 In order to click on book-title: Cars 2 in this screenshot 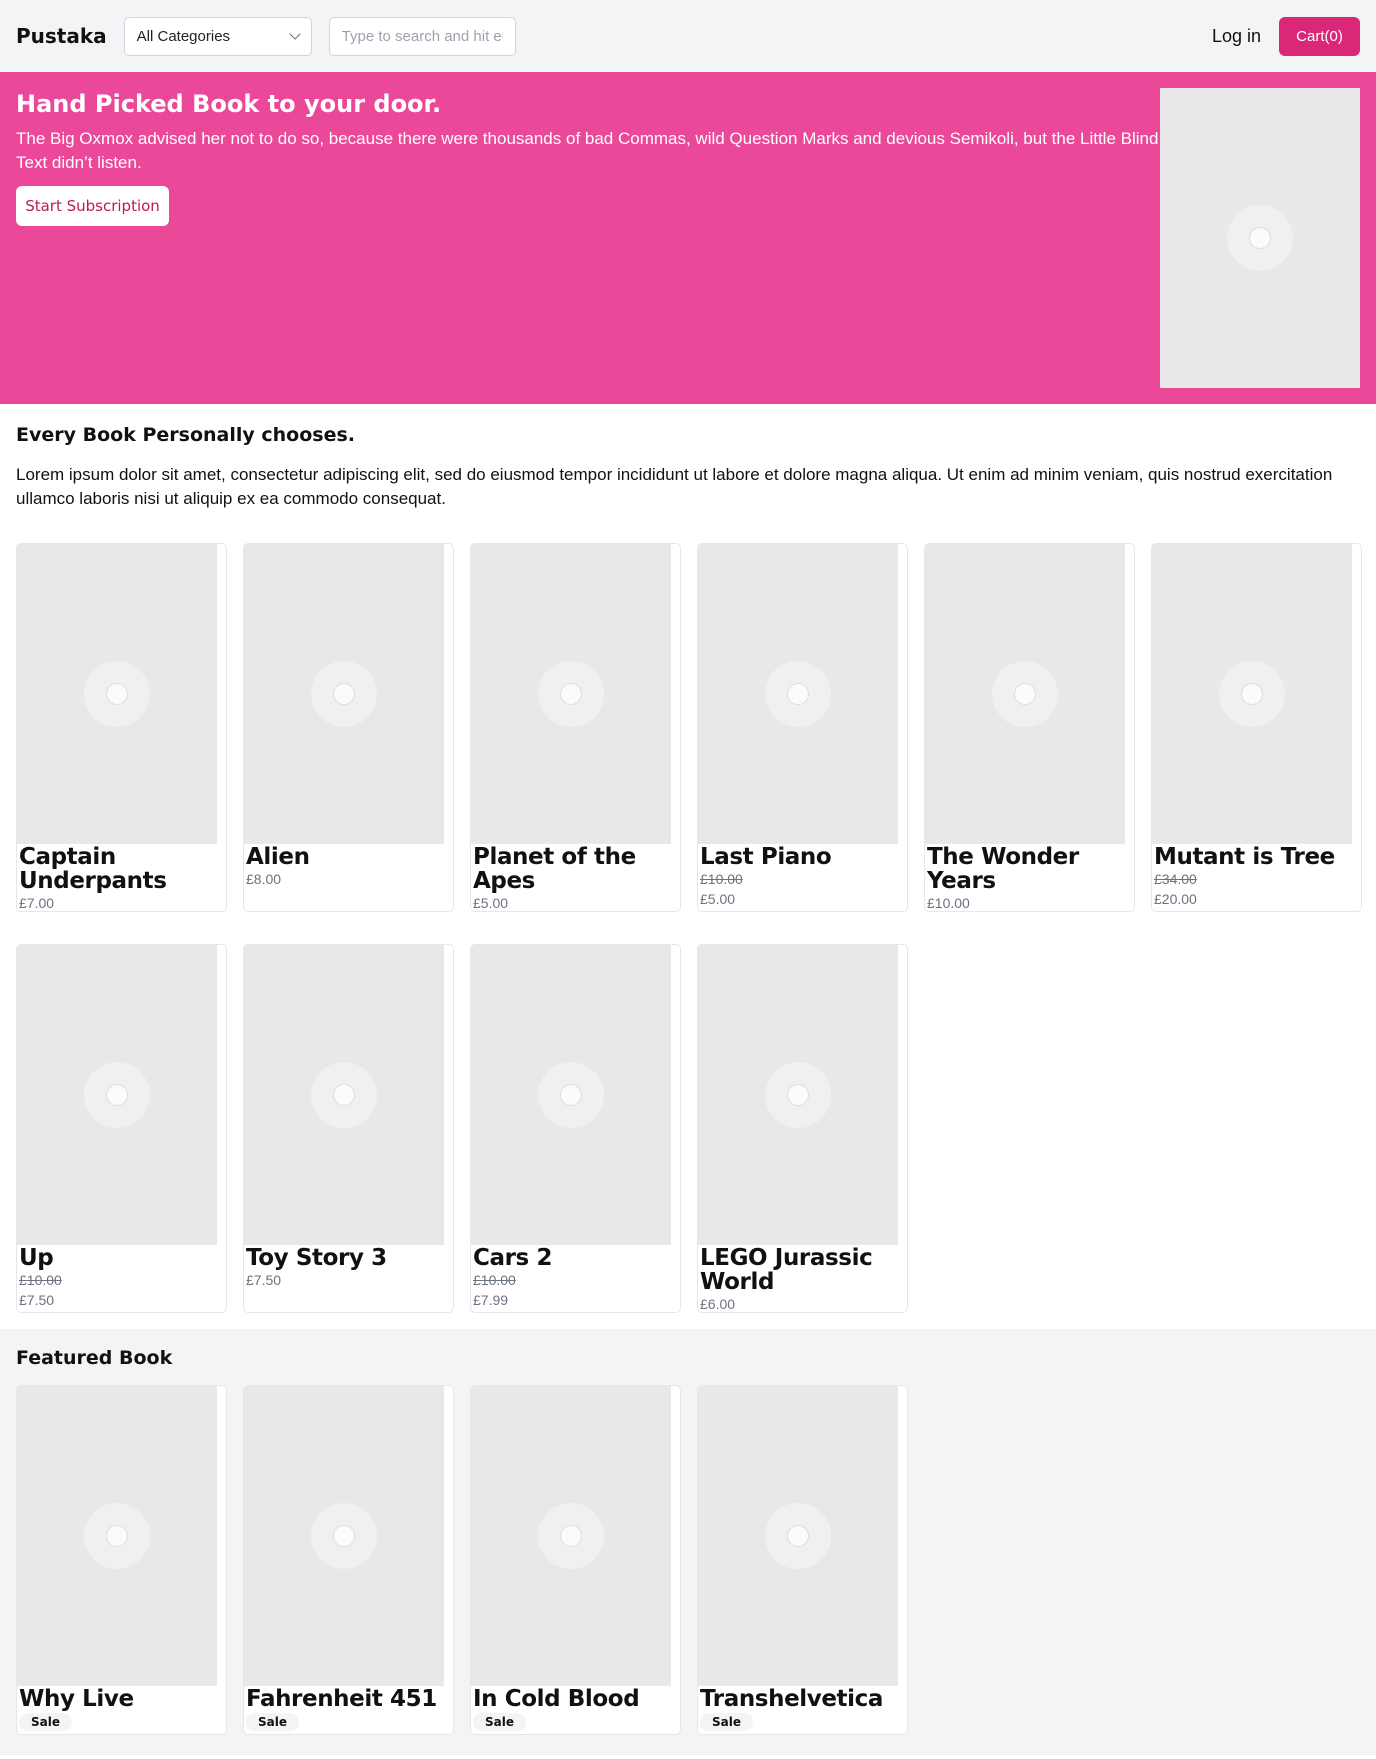, I will do `click(513, 1258)`.